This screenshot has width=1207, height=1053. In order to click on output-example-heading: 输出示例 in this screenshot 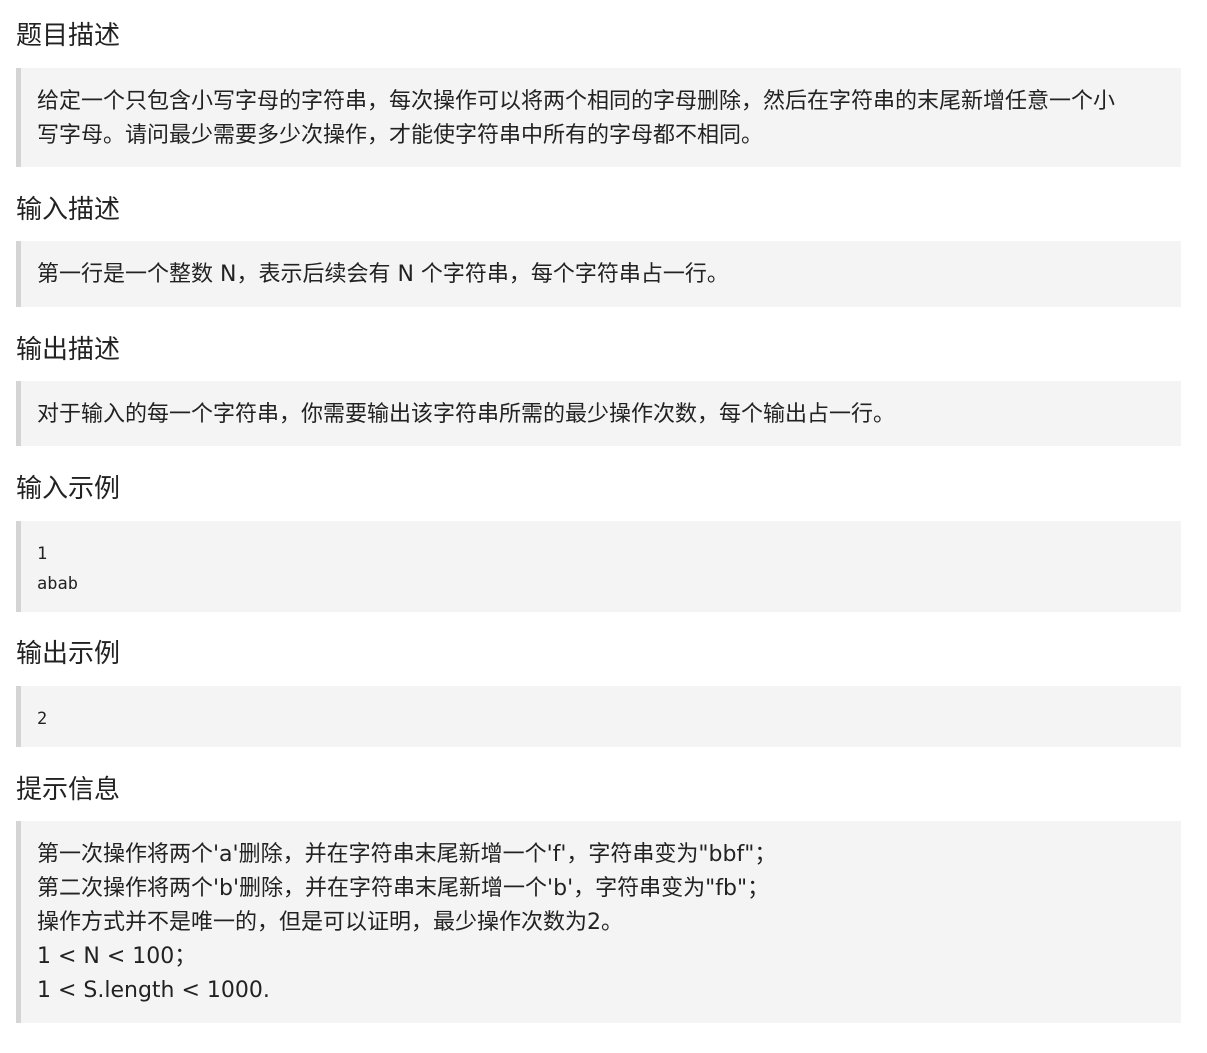, I will do `click(68, 654)`.